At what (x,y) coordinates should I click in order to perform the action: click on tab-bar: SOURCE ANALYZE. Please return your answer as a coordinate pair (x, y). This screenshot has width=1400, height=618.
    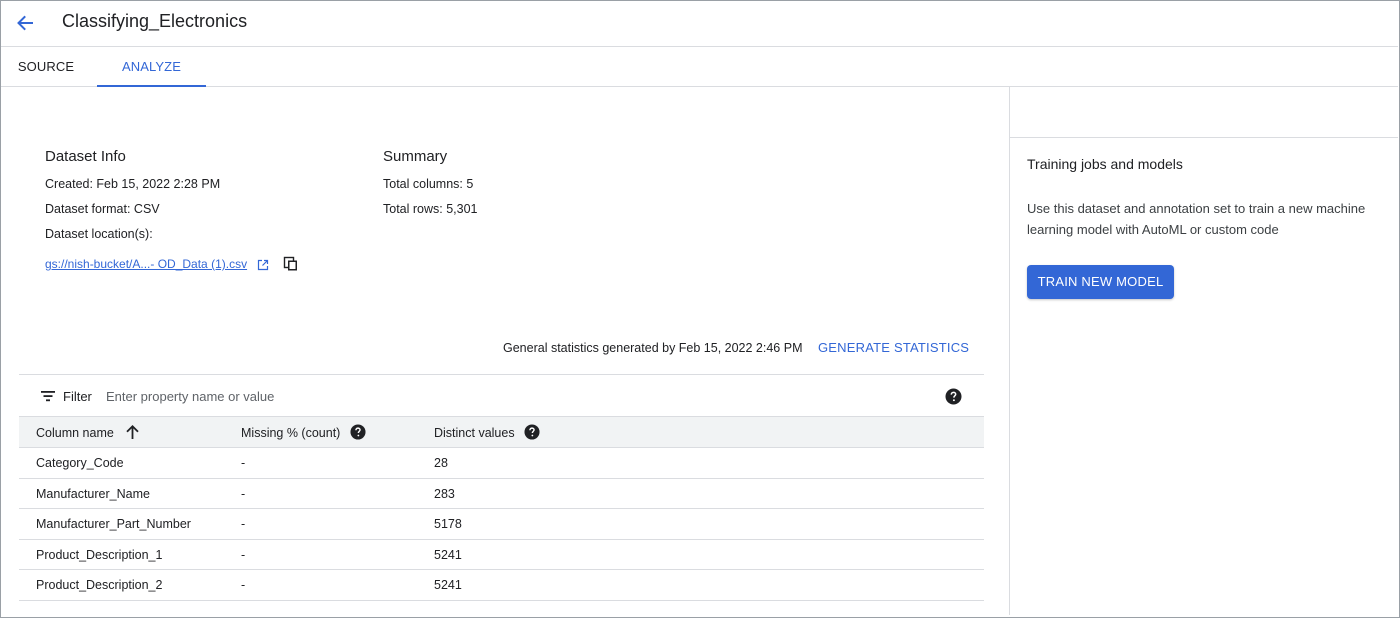
    Looking at the image, I should click on (699, 67).